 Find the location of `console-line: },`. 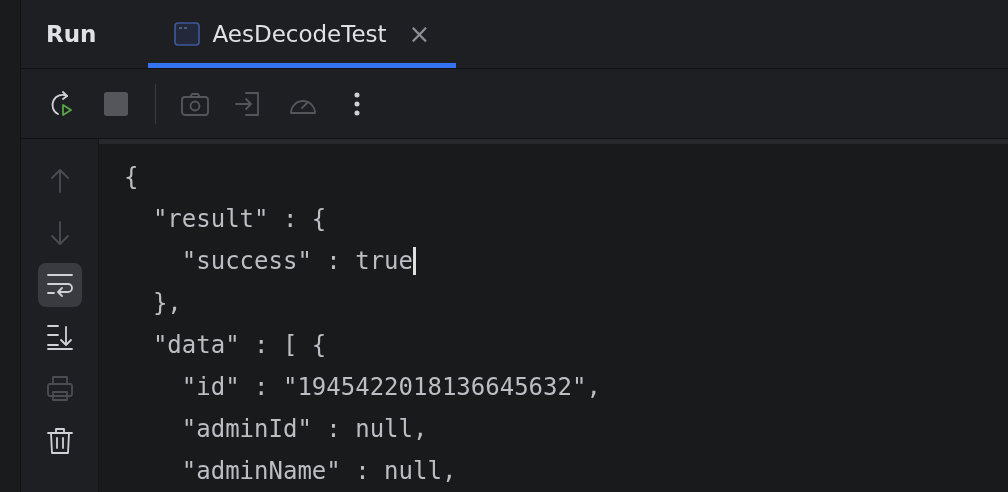

console-line: }, is located at coordinates (166, 303).